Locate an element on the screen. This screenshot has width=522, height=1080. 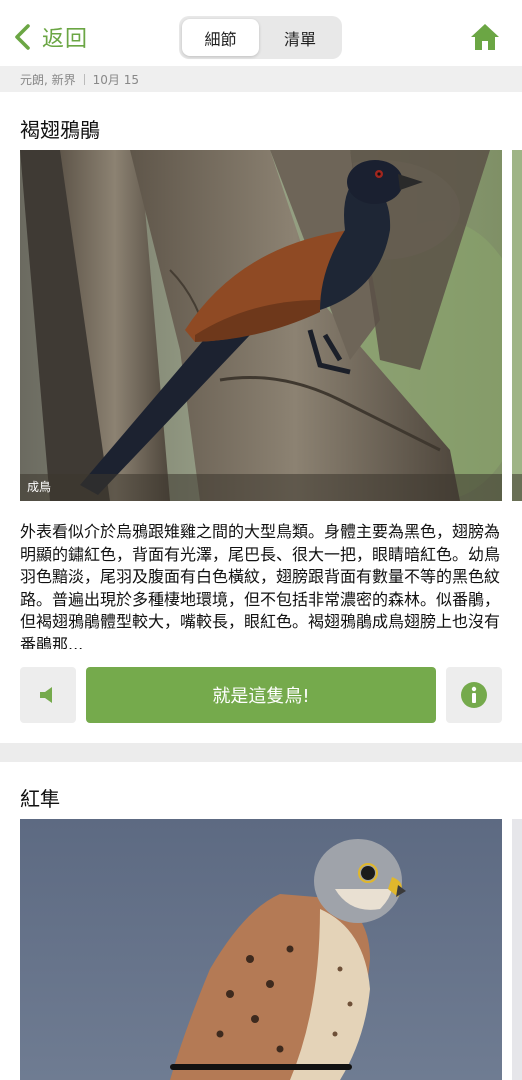
section-divider is located at coordinates (261, 752).